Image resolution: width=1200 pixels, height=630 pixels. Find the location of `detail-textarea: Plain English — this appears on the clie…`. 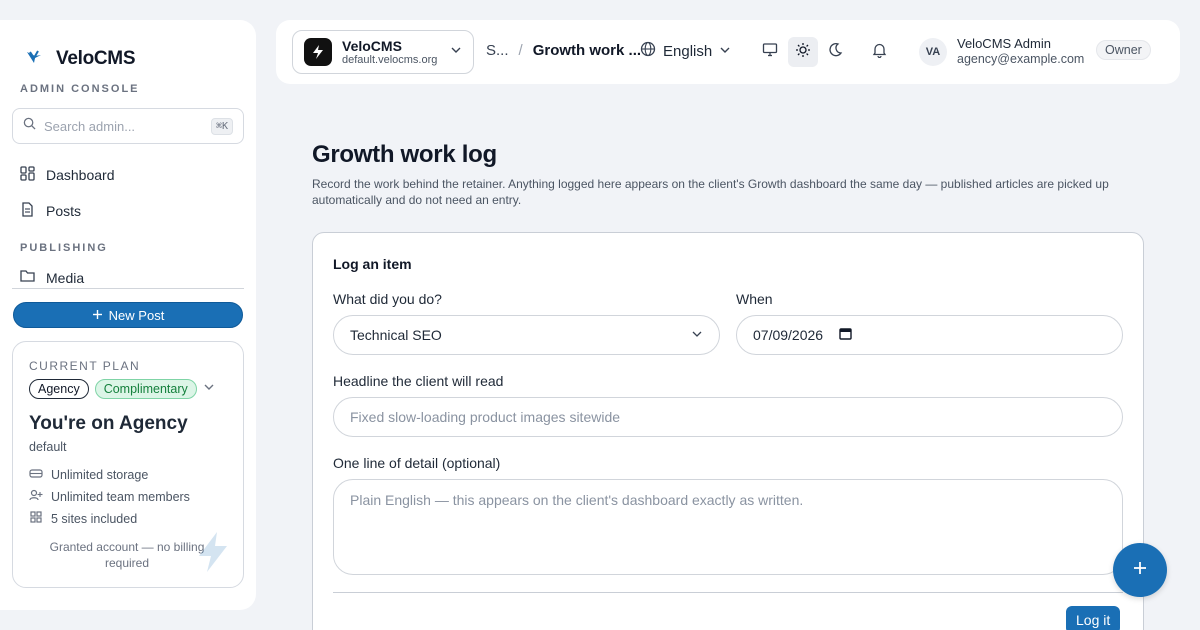

detail-textarea: Plain English — this appears on the clie… is located at coordinates (728, 527).